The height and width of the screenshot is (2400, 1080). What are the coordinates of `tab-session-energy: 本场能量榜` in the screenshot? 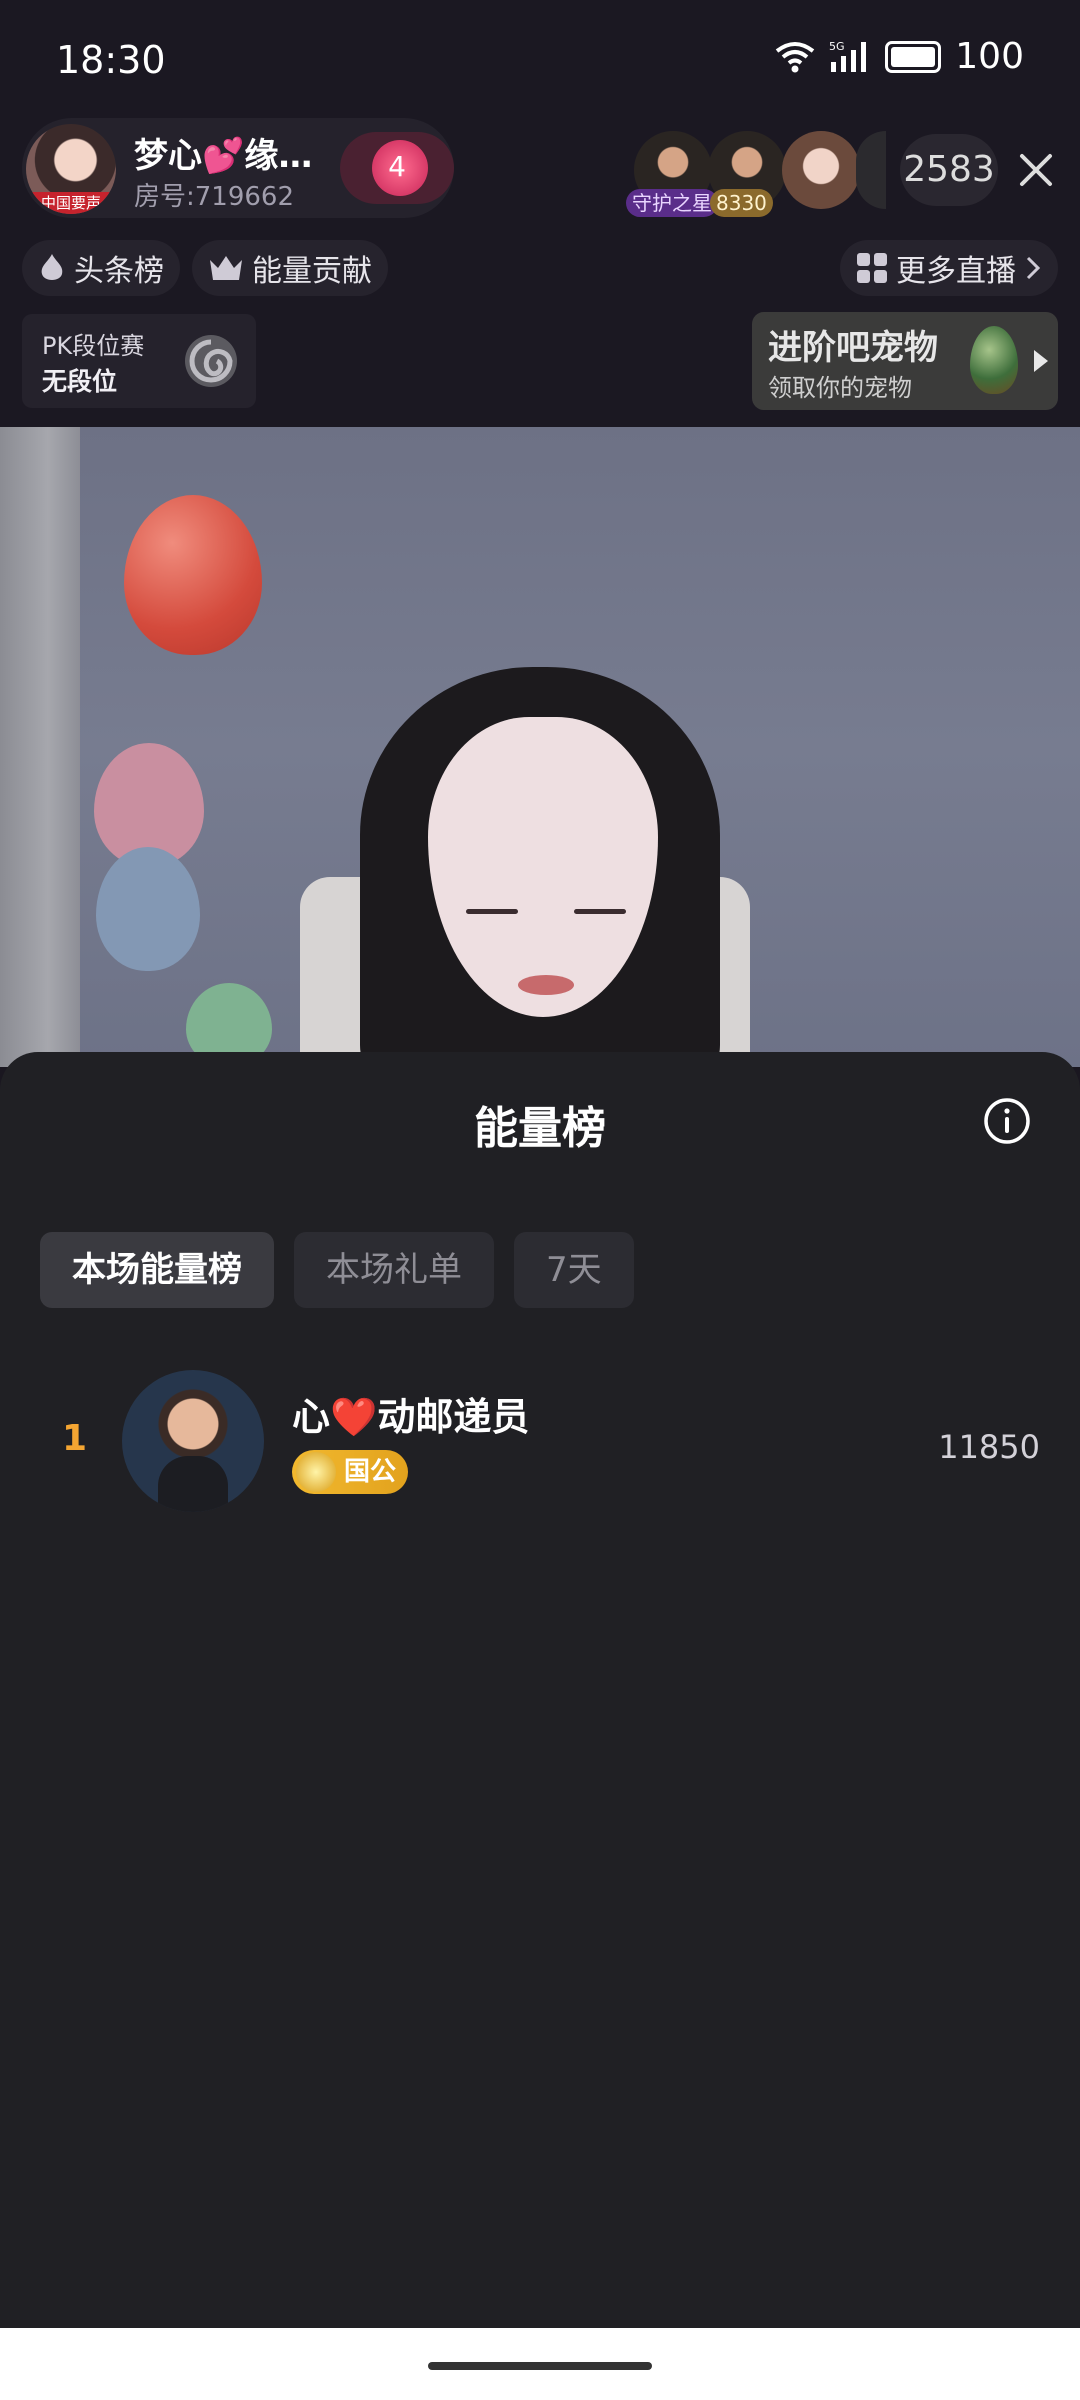 It's located at (157, 1270).